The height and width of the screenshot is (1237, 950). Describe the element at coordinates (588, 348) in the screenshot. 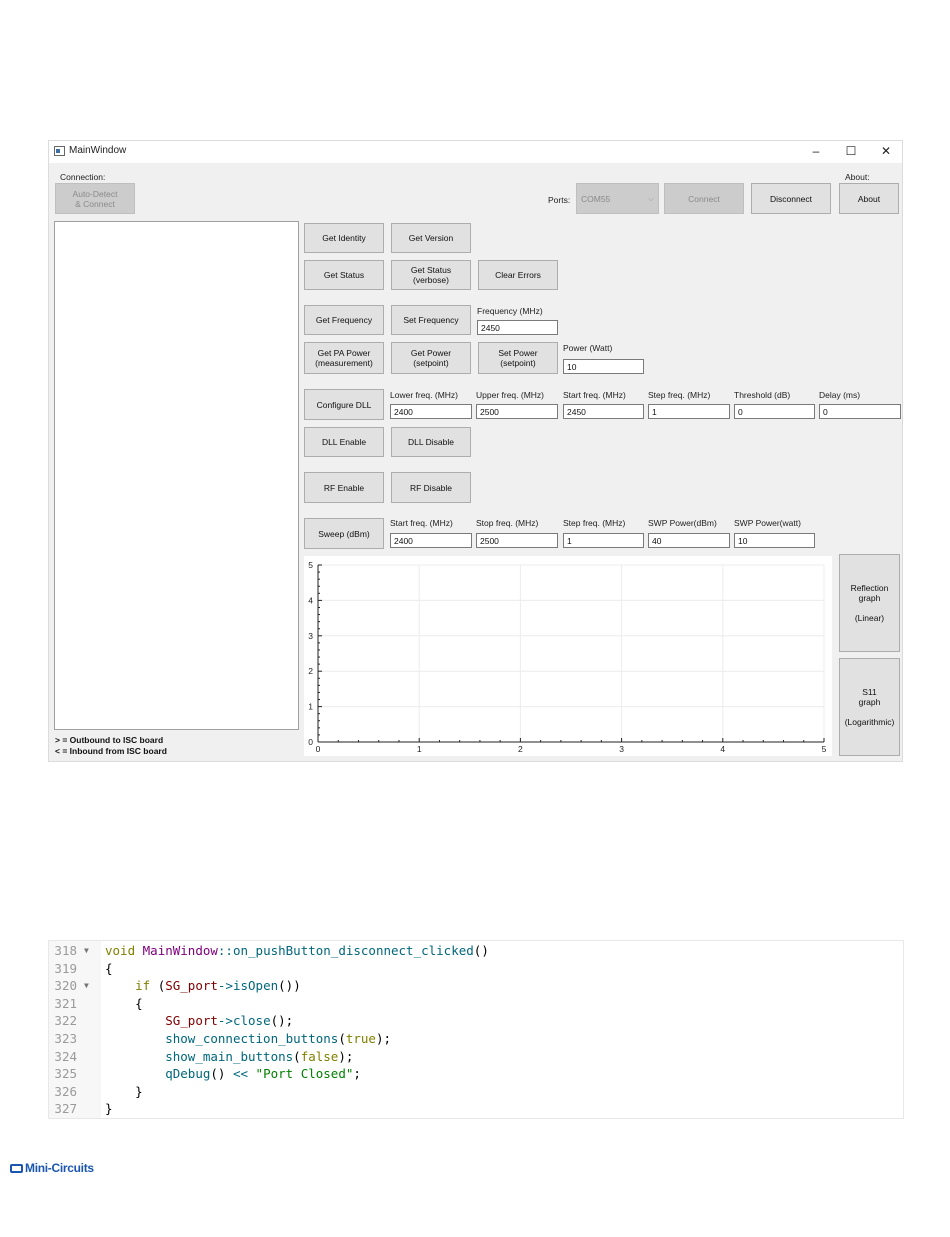

I see `power-label: Power (Watt)` at that location.